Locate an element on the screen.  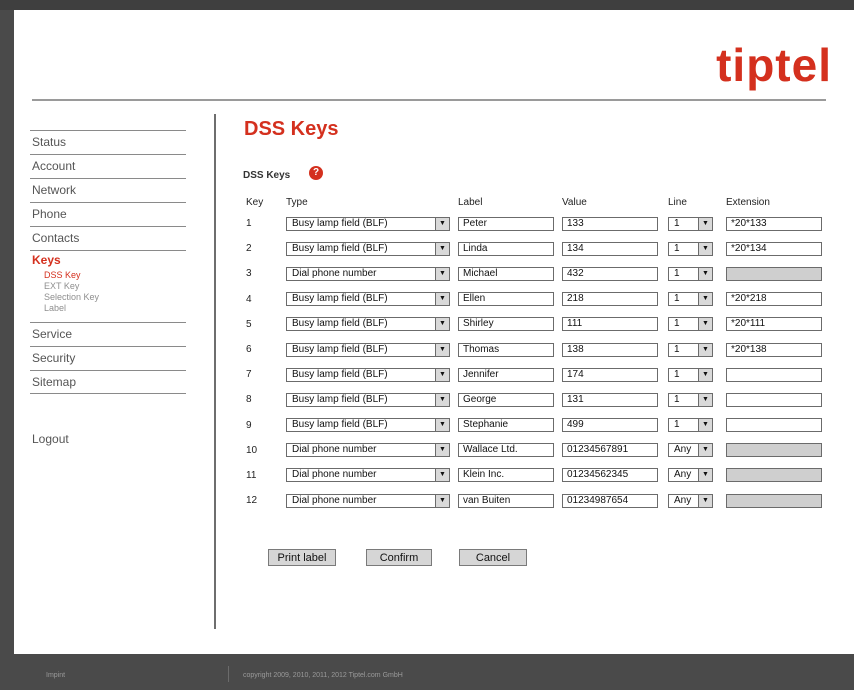
label-field: Michael is located at coordinates (506, 273).